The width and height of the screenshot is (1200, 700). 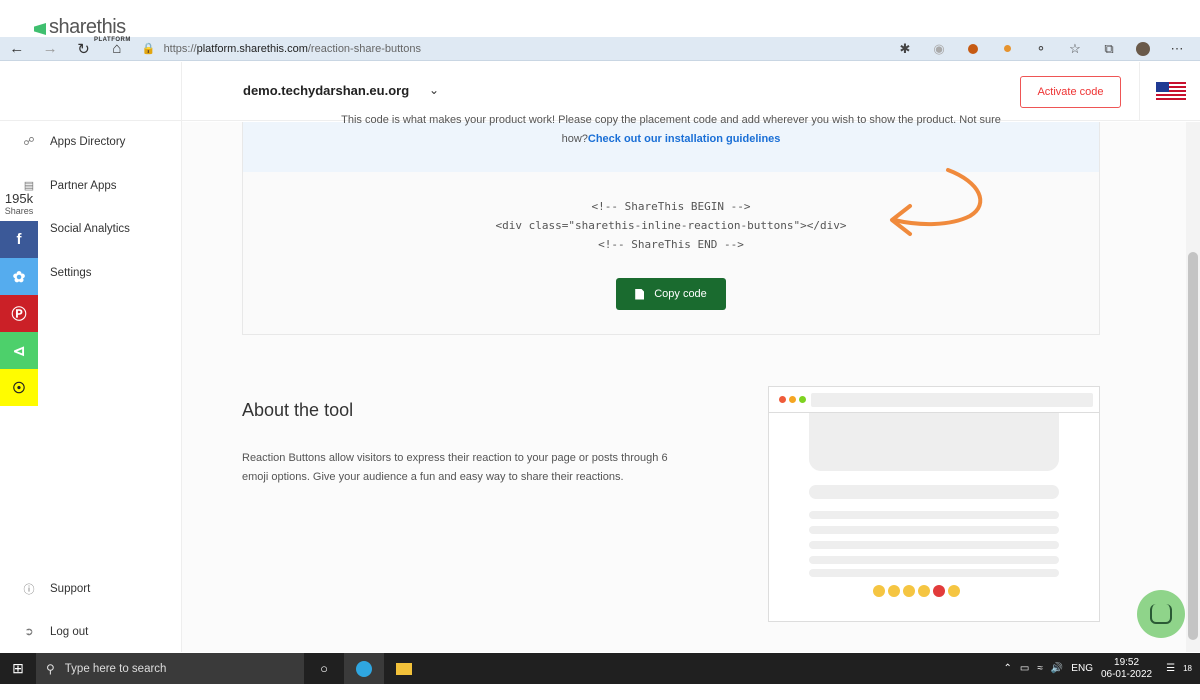 I want to click on wow-emoji-icon, so click(x=909, y=591).